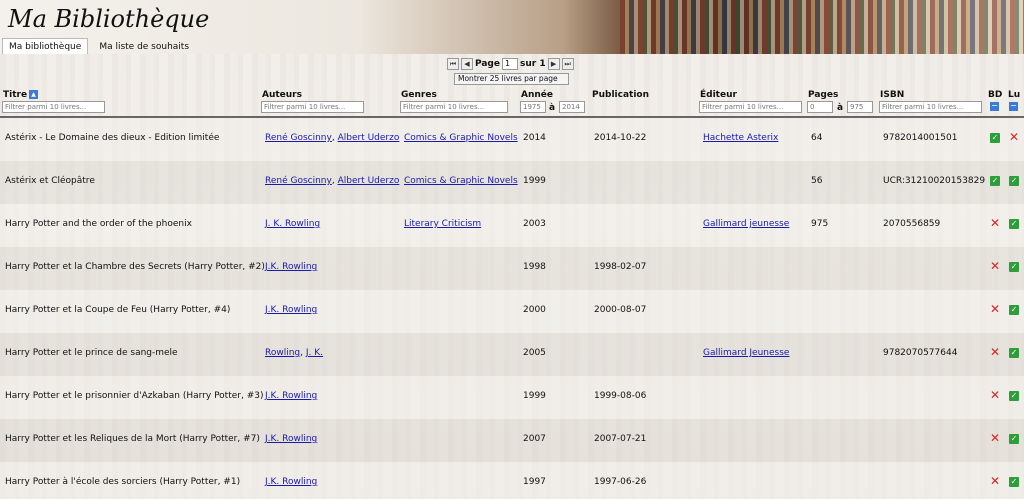  Describe the element at coordinates (534, 267) in the screenshot. I see `book-year: 1998` at that location.